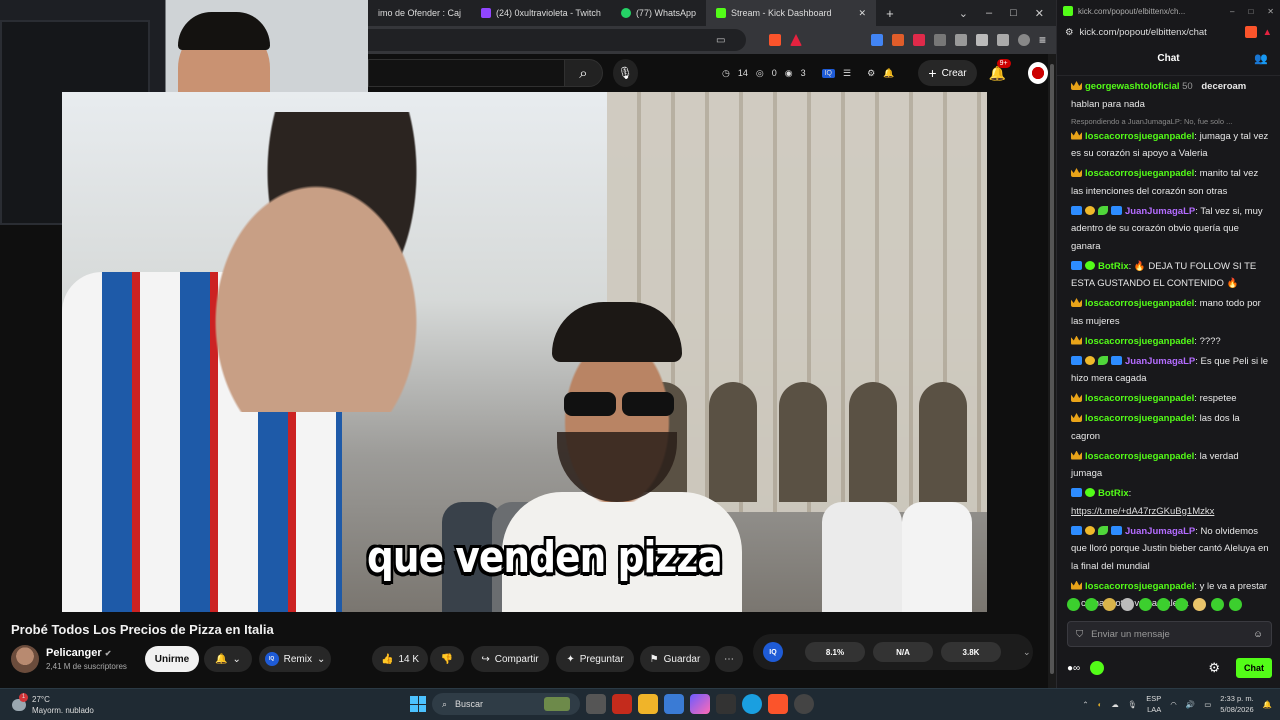  I want to click on chat-username: georgewashtoloficial, so click(1132, 86).